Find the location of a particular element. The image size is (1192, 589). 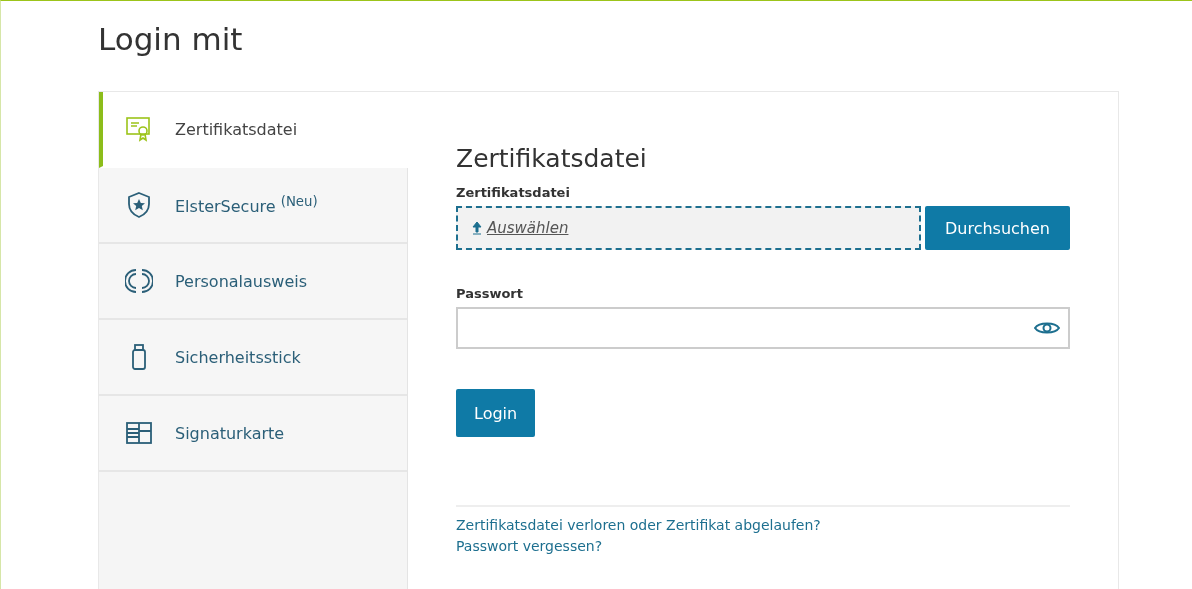

login-button: Login is located at coordinates (496, 413).